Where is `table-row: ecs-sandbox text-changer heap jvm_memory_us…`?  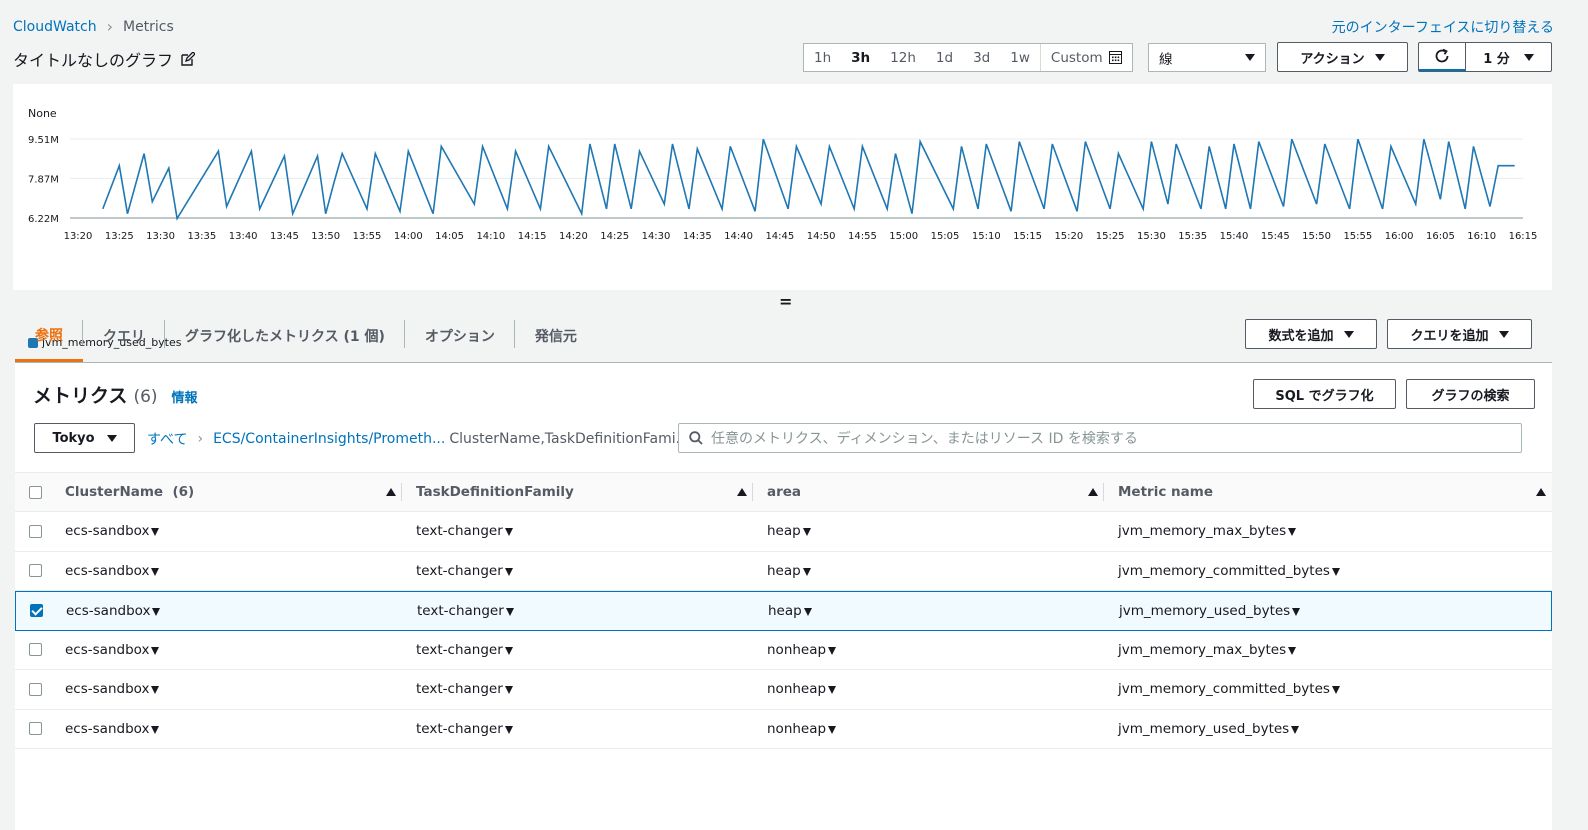
table-row: ecs-sandbox text-changer heap jvm_memory_us… is located at coordinates (783, 611).